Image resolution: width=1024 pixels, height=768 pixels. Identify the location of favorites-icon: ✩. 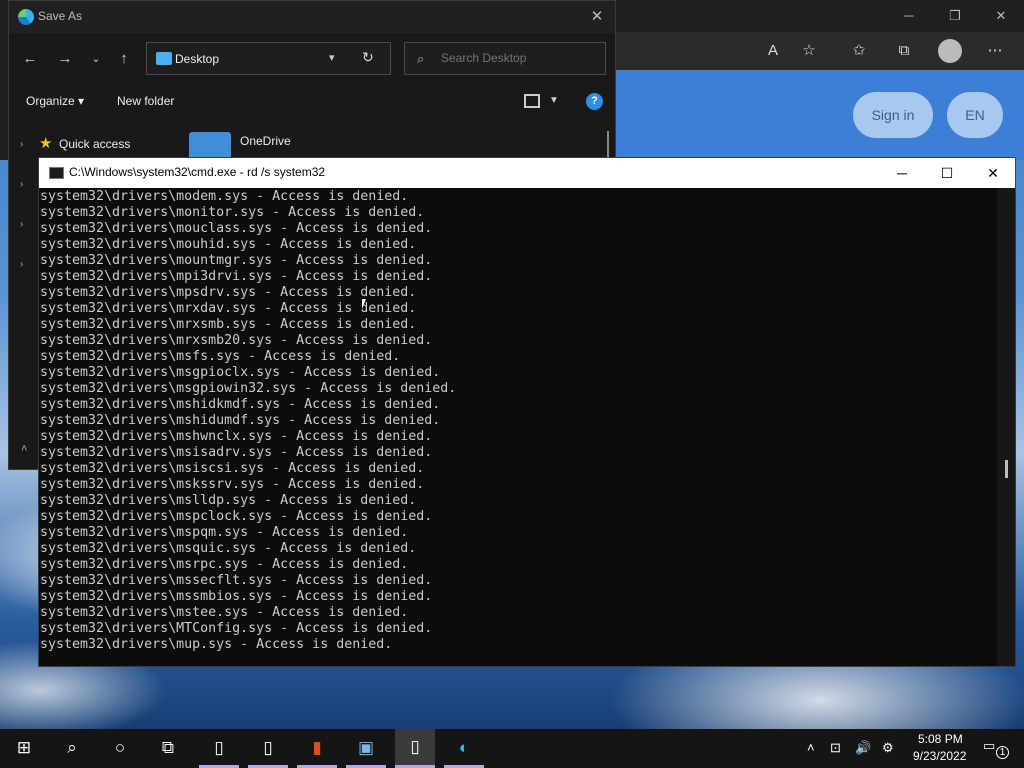
(859, 51).